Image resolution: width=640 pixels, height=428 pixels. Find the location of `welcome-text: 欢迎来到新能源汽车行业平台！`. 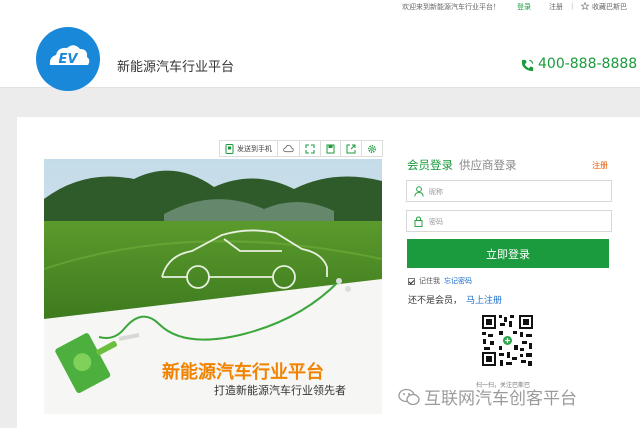

welcome-text: 欢迎来到新能源汽车行业平台！ is located at coordinates (451, 7).